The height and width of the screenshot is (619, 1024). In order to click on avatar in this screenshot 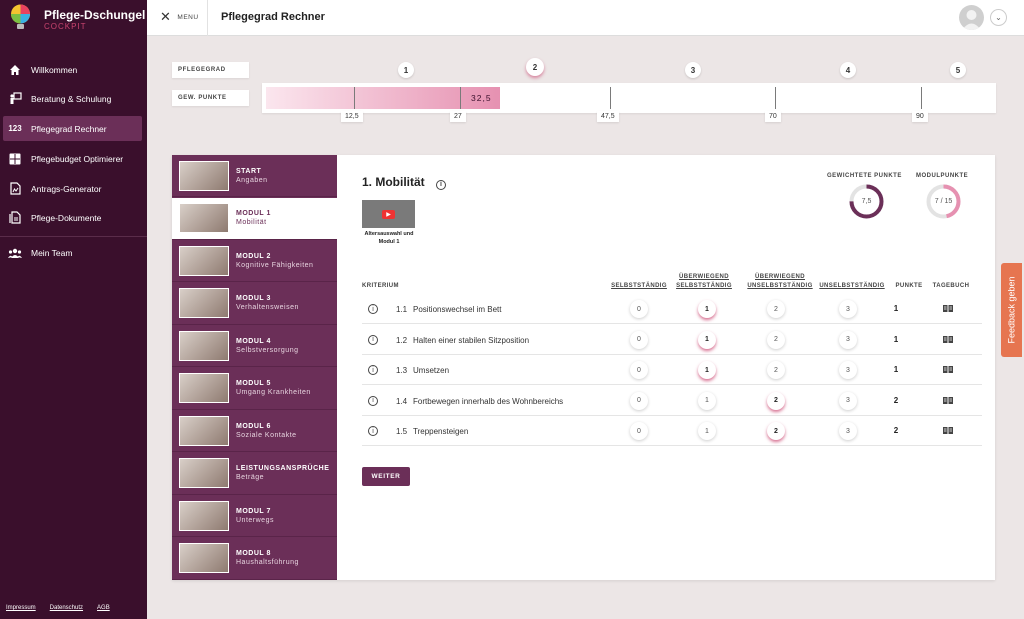, I will do `click(971, 17)`.